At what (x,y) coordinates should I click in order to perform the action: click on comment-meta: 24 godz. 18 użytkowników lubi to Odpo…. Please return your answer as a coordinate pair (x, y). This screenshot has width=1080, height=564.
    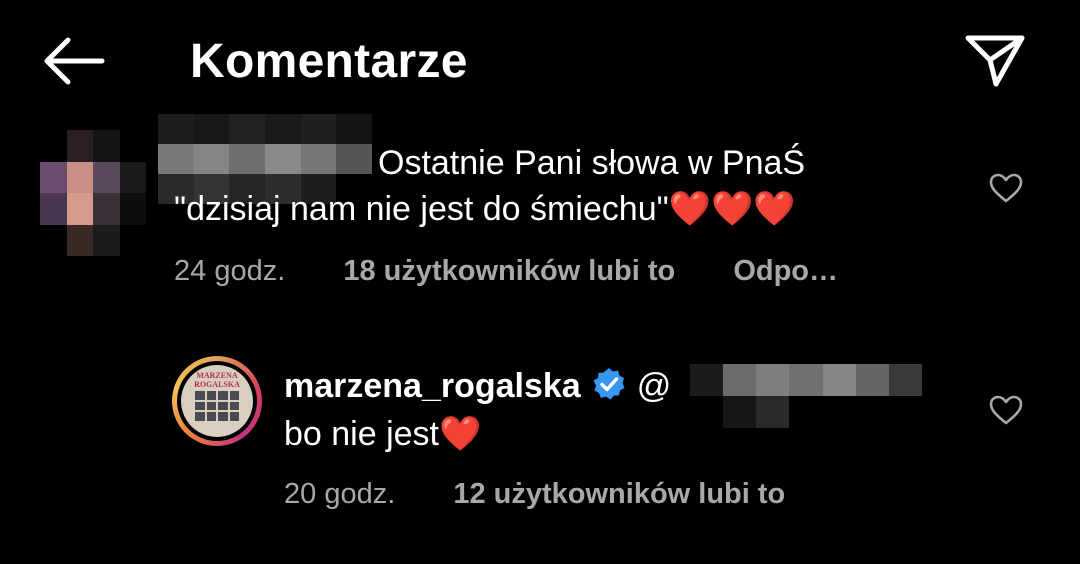
    Looking at the image, I should click on (506, 271).